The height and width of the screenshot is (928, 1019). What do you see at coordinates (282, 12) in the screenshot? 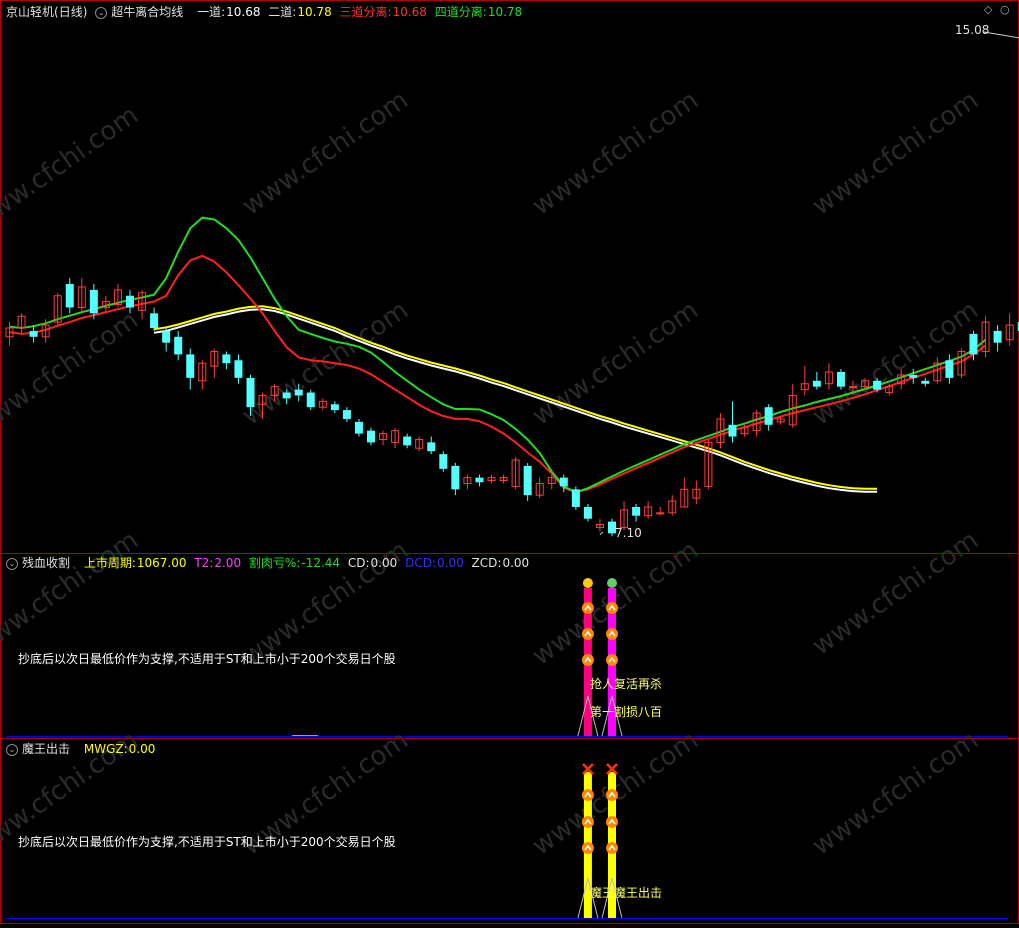
I see `line2-label: 二道:` at bounding box center [282, 12].